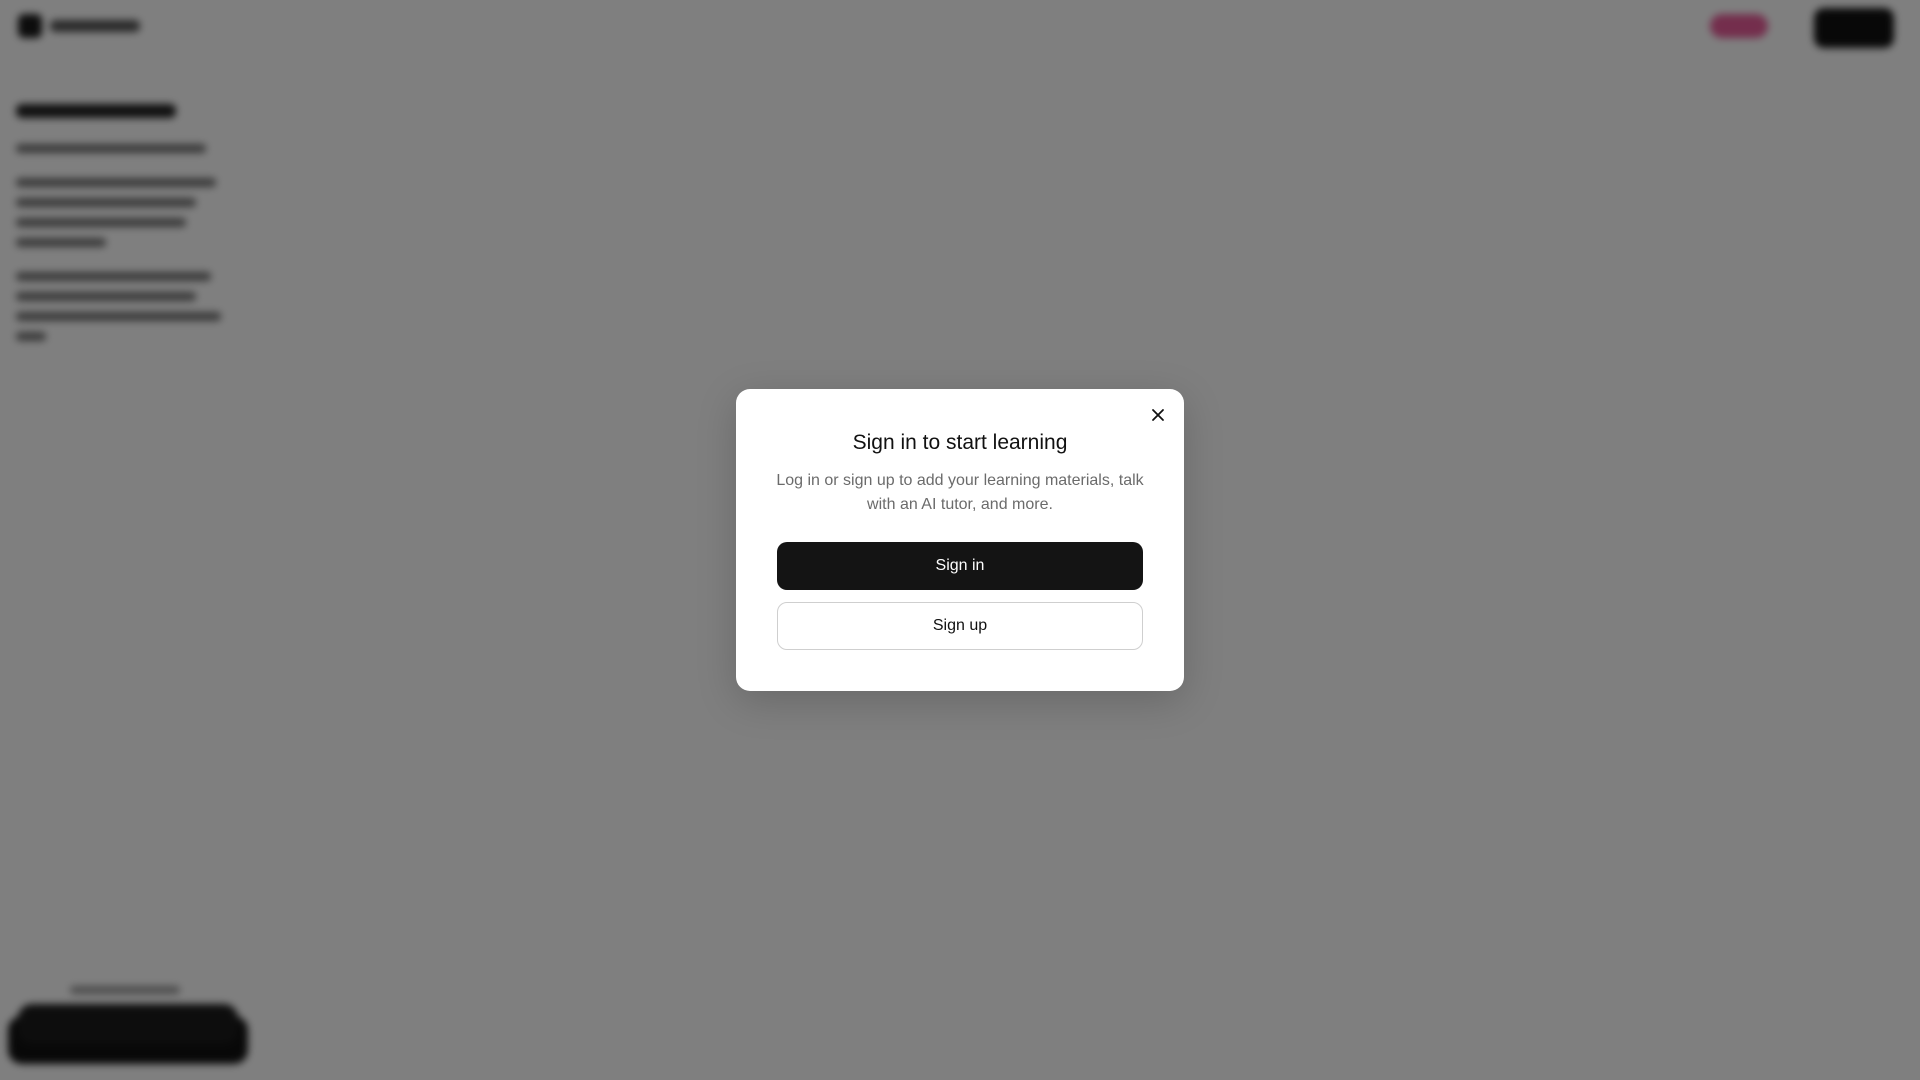  Describe the element at coordinates (960, 566) in the screenshot. I see `sign-in-button: Sign in` at that location.